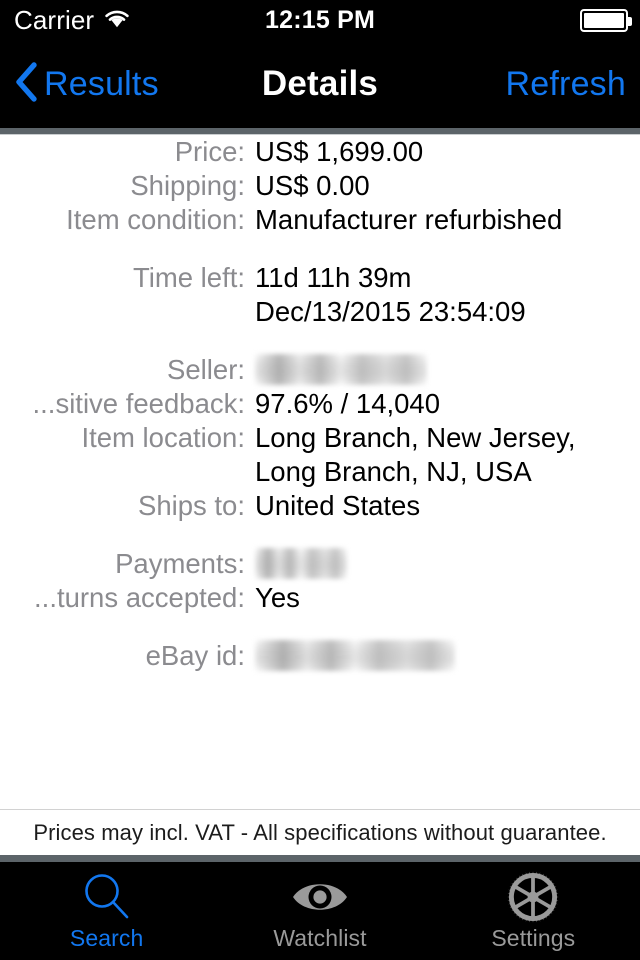  Describe the element at coordinates (163, 437) in the screenshot. I see `detail-row-label: Item location:` at that location.